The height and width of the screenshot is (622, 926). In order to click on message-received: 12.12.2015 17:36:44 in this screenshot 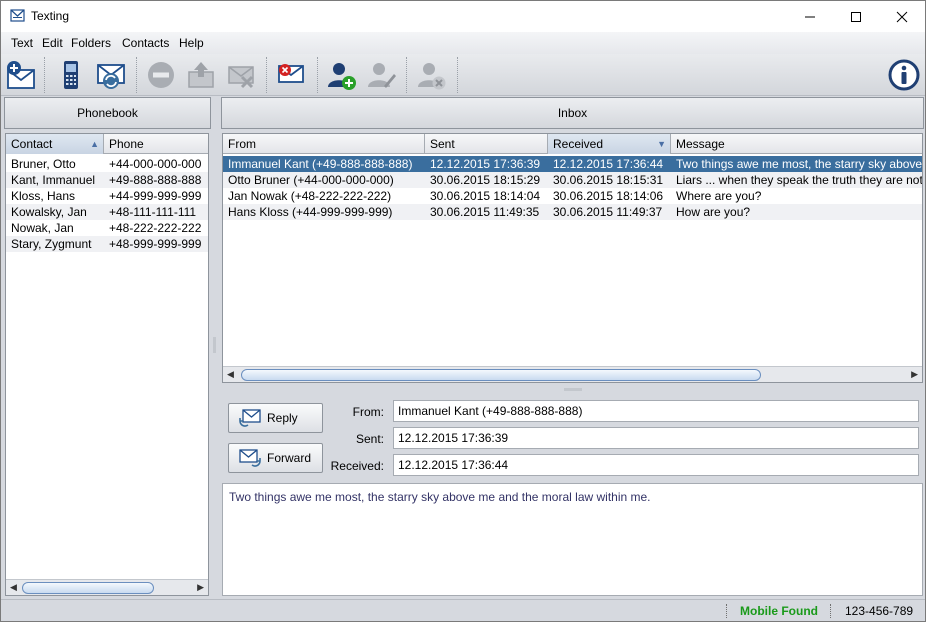, I will do `click(608, 164)`.